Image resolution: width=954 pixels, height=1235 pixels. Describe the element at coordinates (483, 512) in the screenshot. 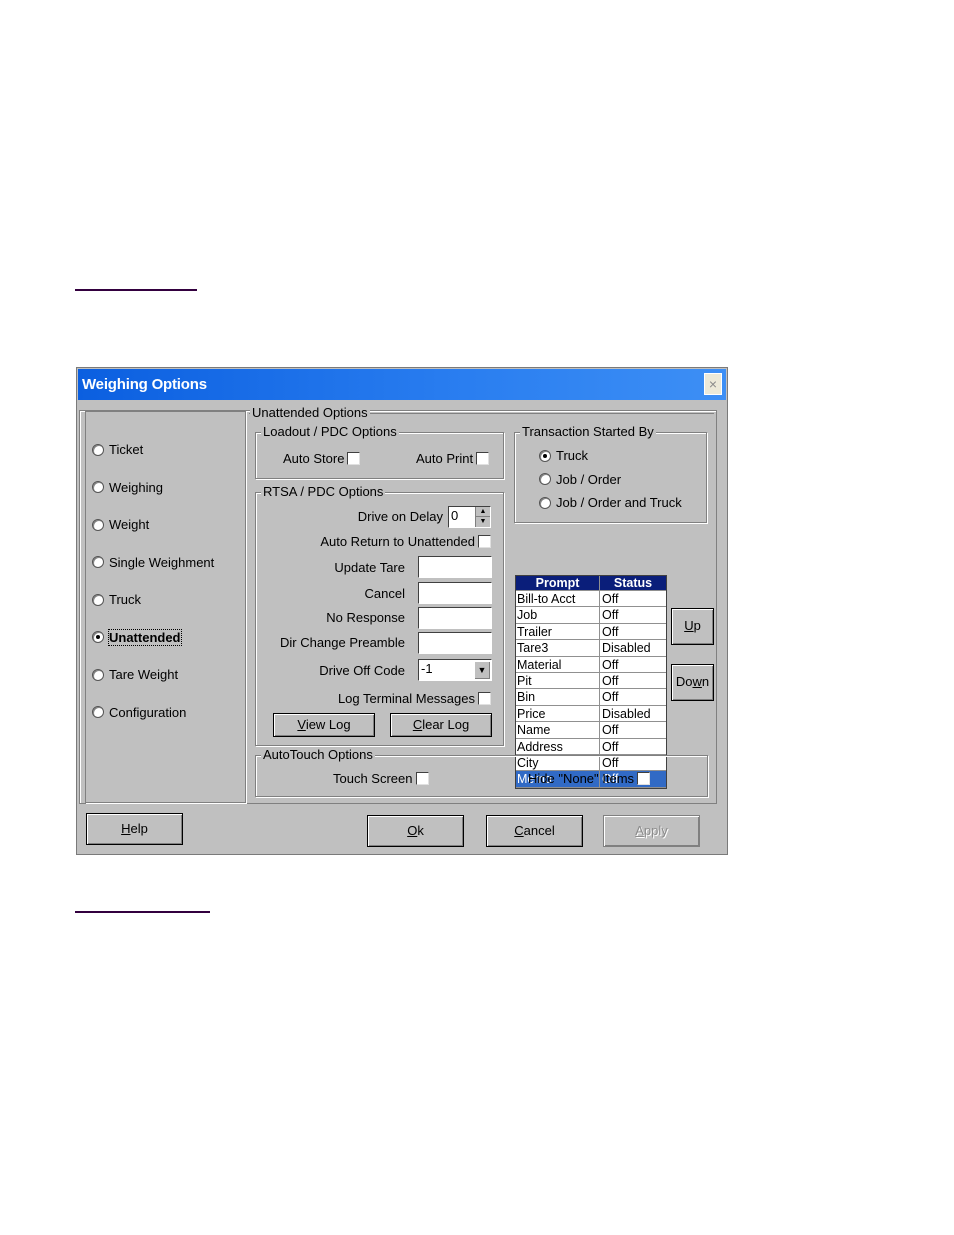

I see `spin-up-icon: ▲` at that location.